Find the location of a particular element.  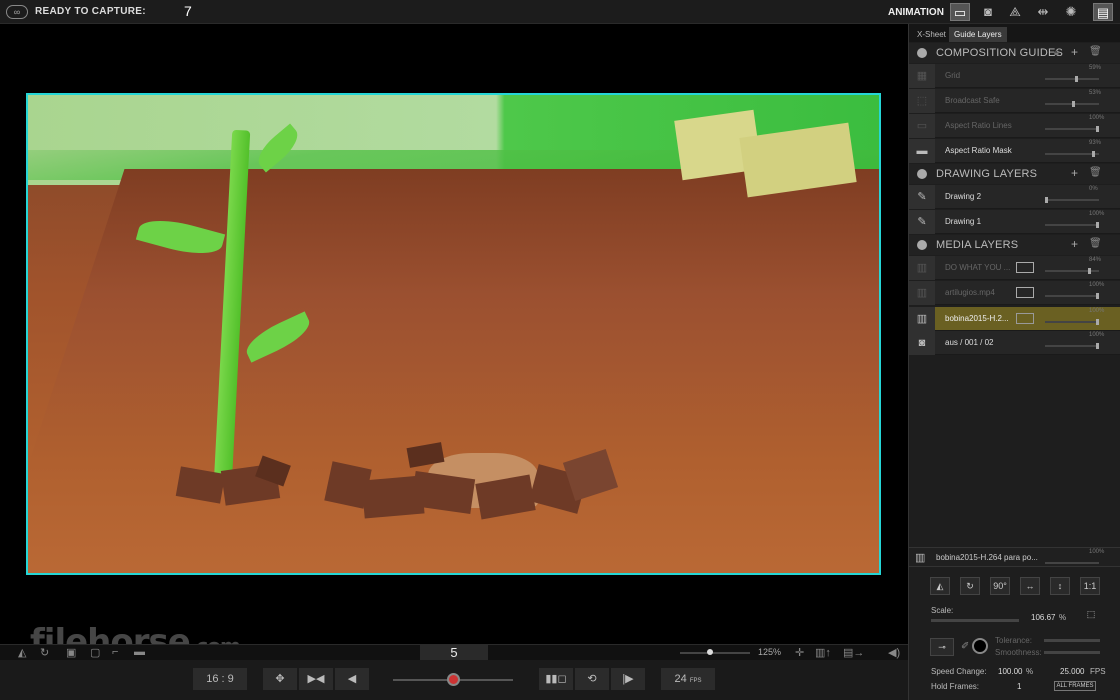

aspect-ratio-button: 16 : 9 is located at coordinates (220, 679).